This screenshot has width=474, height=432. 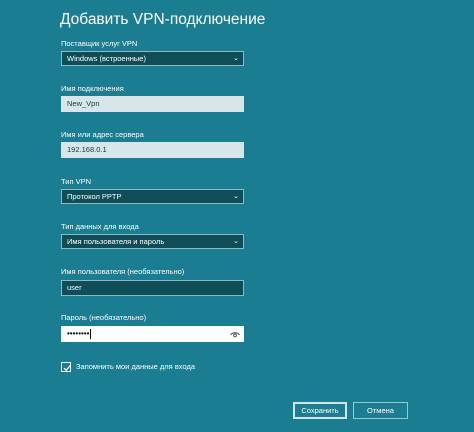 What do you see at coordinates (106, 58) in the screenshot?
I see `provider-value: Windows (встроенные)` at bounding box center [106, 58].